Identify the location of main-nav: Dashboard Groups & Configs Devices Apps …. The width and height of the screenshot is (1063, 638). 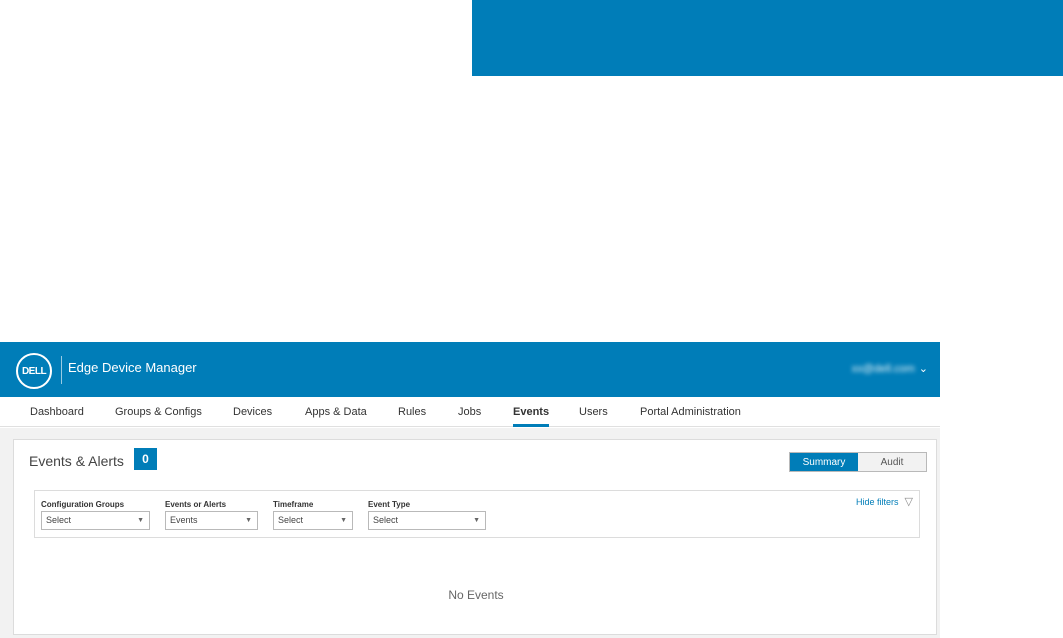
(470, 412).